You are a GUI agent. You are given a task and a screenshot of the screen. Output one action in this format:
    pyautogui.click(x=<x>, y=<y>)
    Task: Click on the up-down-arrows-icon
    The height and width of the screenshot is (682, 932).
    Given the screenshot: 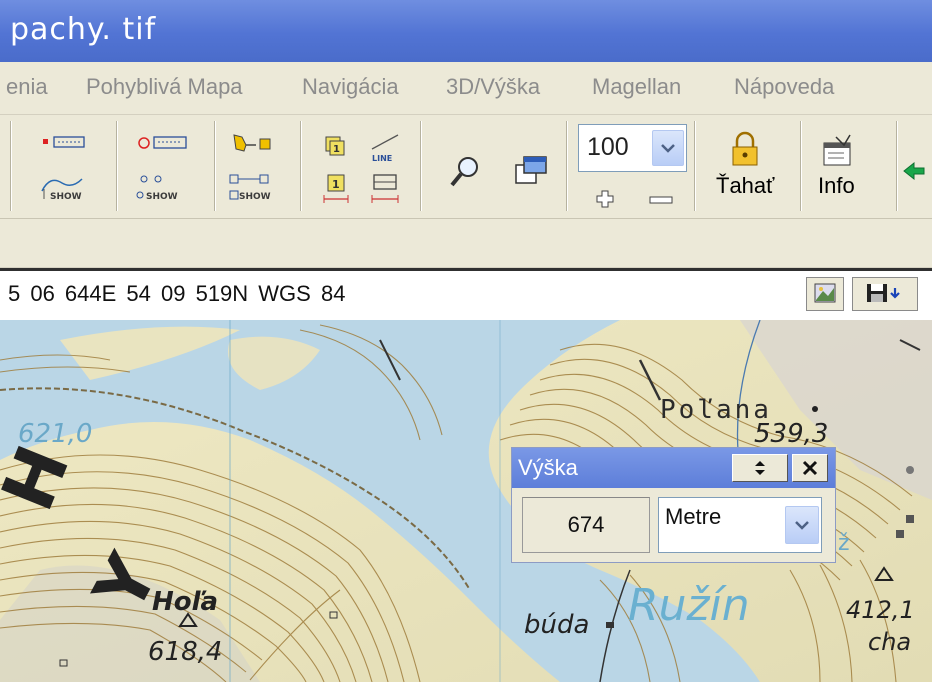 What is the action you would take?
    pyautogui.click(x=760, y=468)
    